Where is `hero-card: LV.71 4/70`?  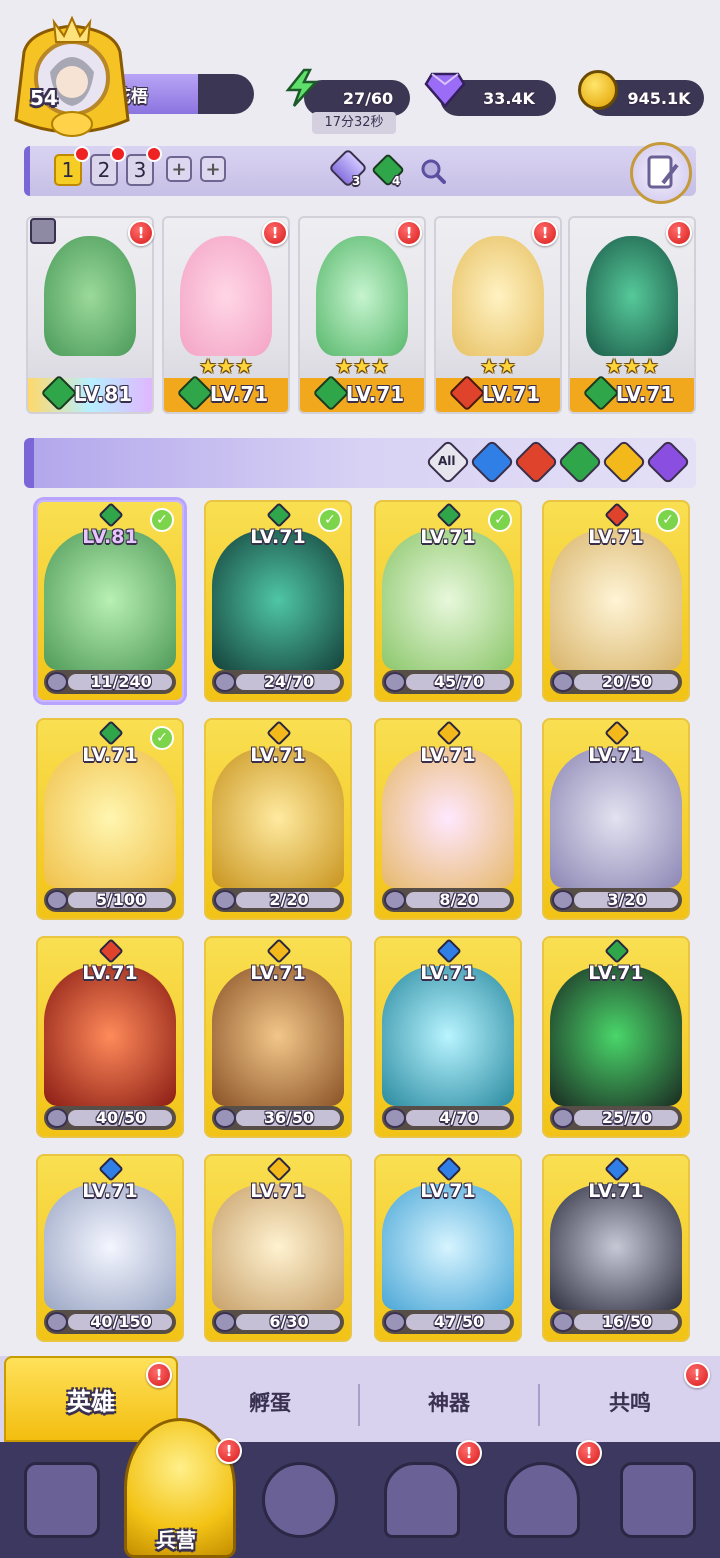
hero-card: LV.71 4/70 is located at coordinates (448, 1037).